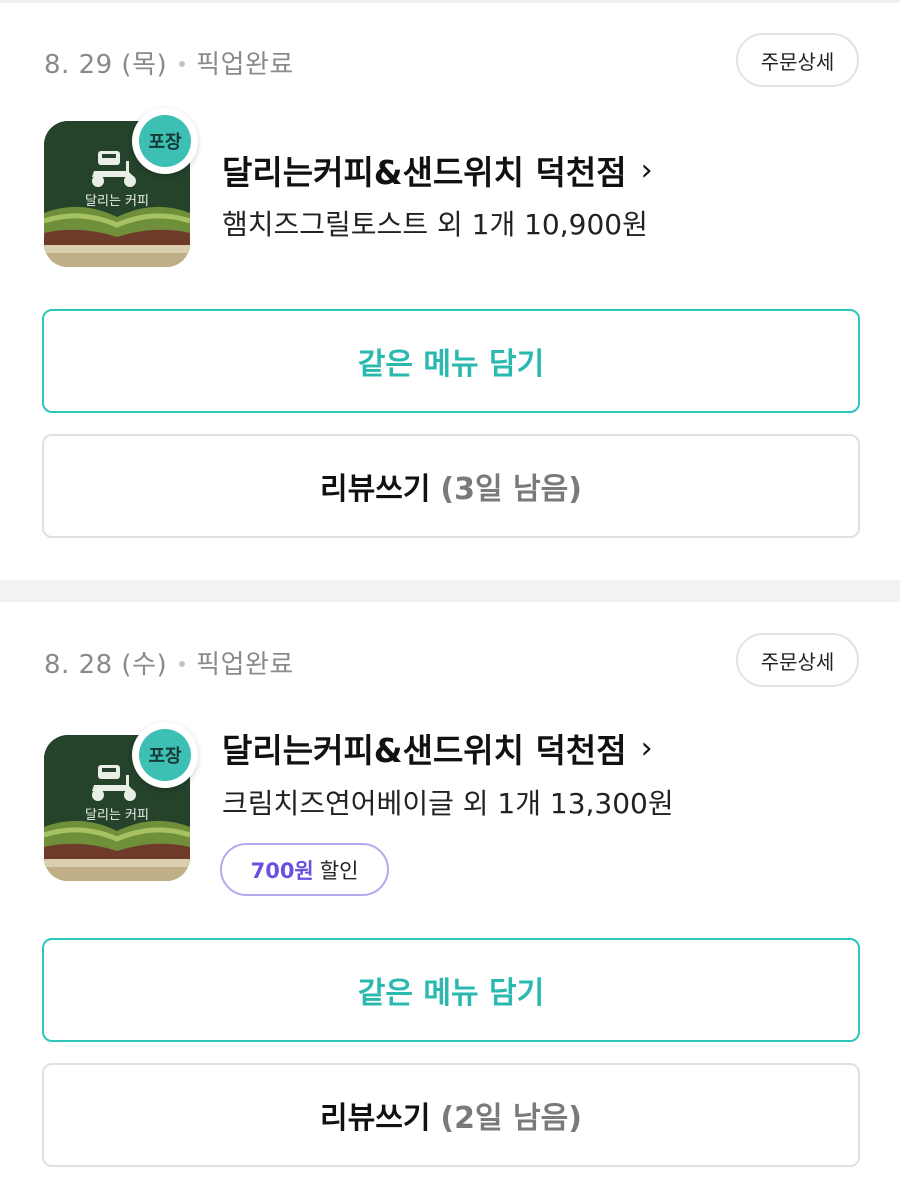  I want to click on order-summary: 크림치즈연어베이글 외 1개 13,300원, so click(448, 803).